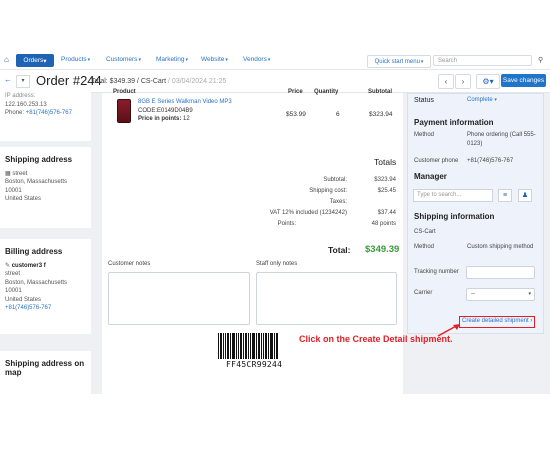  What do you see at coordinates (385, 180) in the screenshot?
I see `subtotal-value: $323.94` at bounding box center [385, 180].